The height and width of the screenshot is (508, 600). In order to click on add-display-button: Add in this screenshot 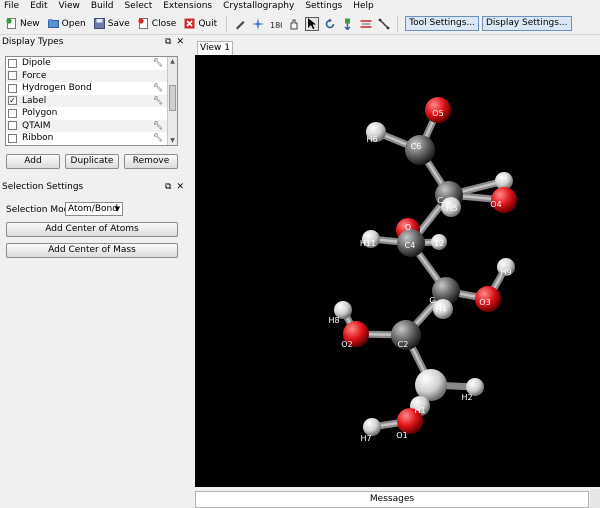, I will do `click(33, 161)`.